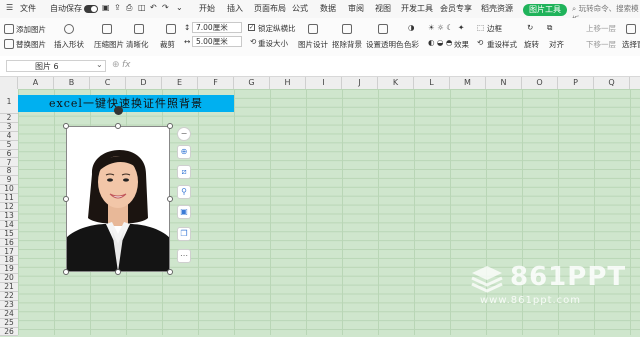  What do you see at coordinates (417, 8) in the screenshot?
I see `tab-developer: 开发工具` at bounding box center [417, 8].